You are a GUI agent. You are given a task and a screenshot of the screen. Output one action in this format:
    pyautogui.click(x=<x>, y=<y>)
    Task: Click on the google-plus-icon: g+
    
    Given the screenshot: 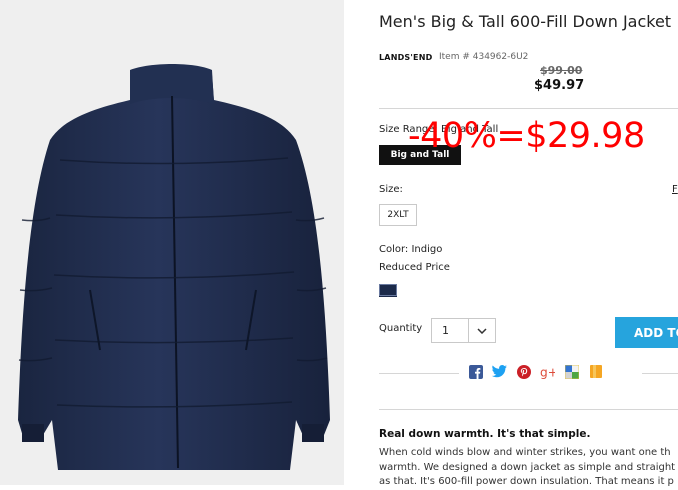 What is the action you would take?
    pyautogui.click(x=547, y=371)
    